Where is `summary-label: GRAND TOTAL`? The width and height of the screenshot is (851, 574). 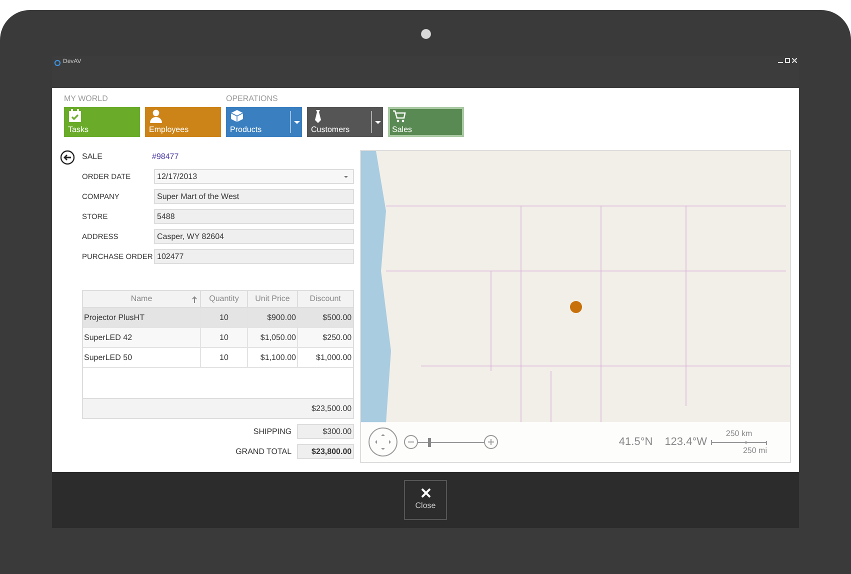
summary-label: GRAND TOTAL is located at coordinates (264, 452).